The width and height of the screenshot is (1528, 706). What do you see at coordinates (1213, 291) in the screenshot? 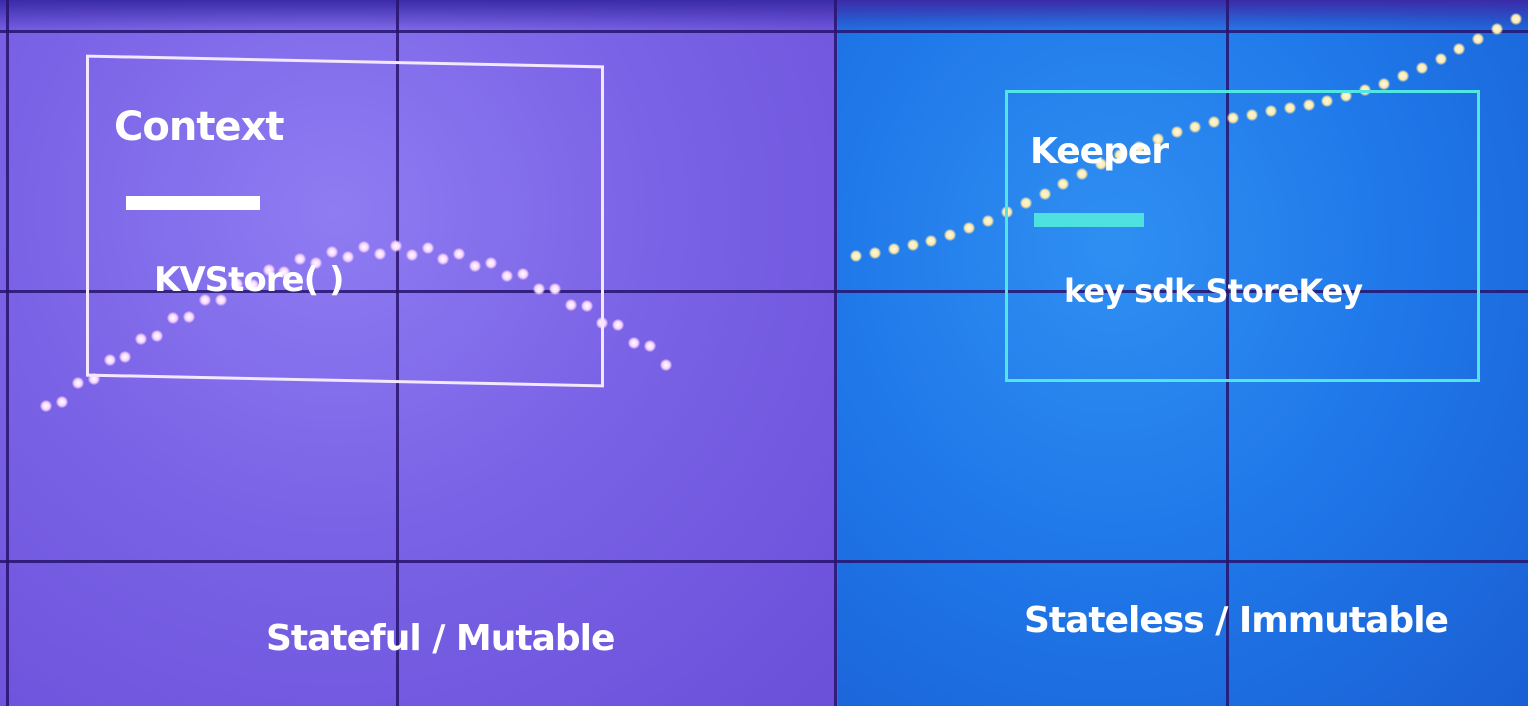
I see `storekey-field: key sdk.StoreKey` at bounding box center [1213, 291].